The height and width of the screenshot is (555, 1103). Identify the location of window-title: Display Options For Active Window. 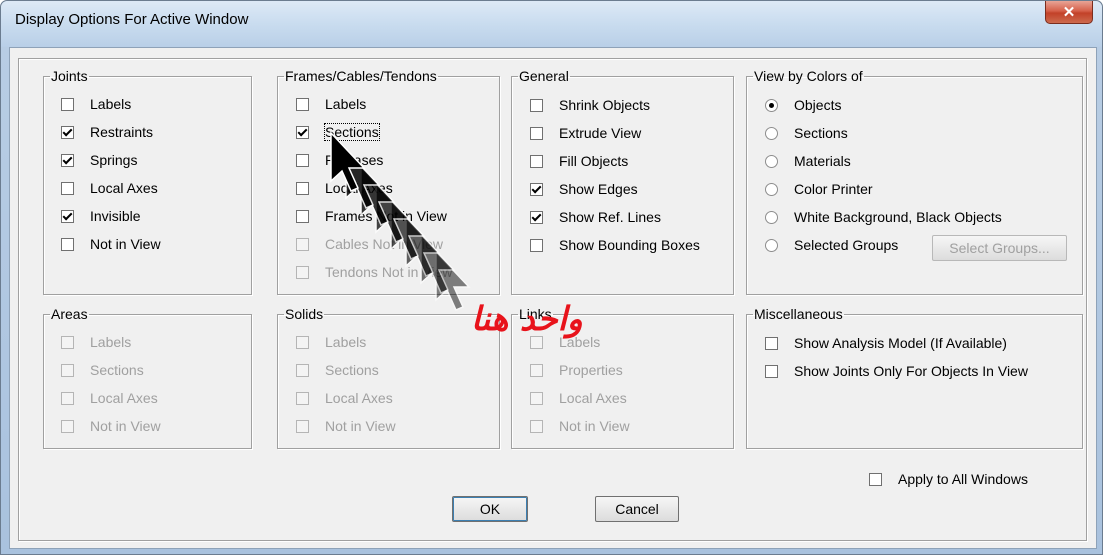
(132, 19).